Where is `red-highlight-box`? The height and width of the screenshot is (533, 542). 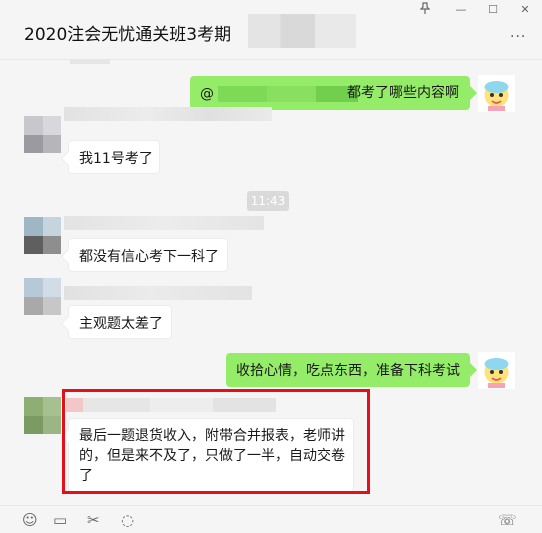 red-highlight-box is located at coordinates (216, 441).